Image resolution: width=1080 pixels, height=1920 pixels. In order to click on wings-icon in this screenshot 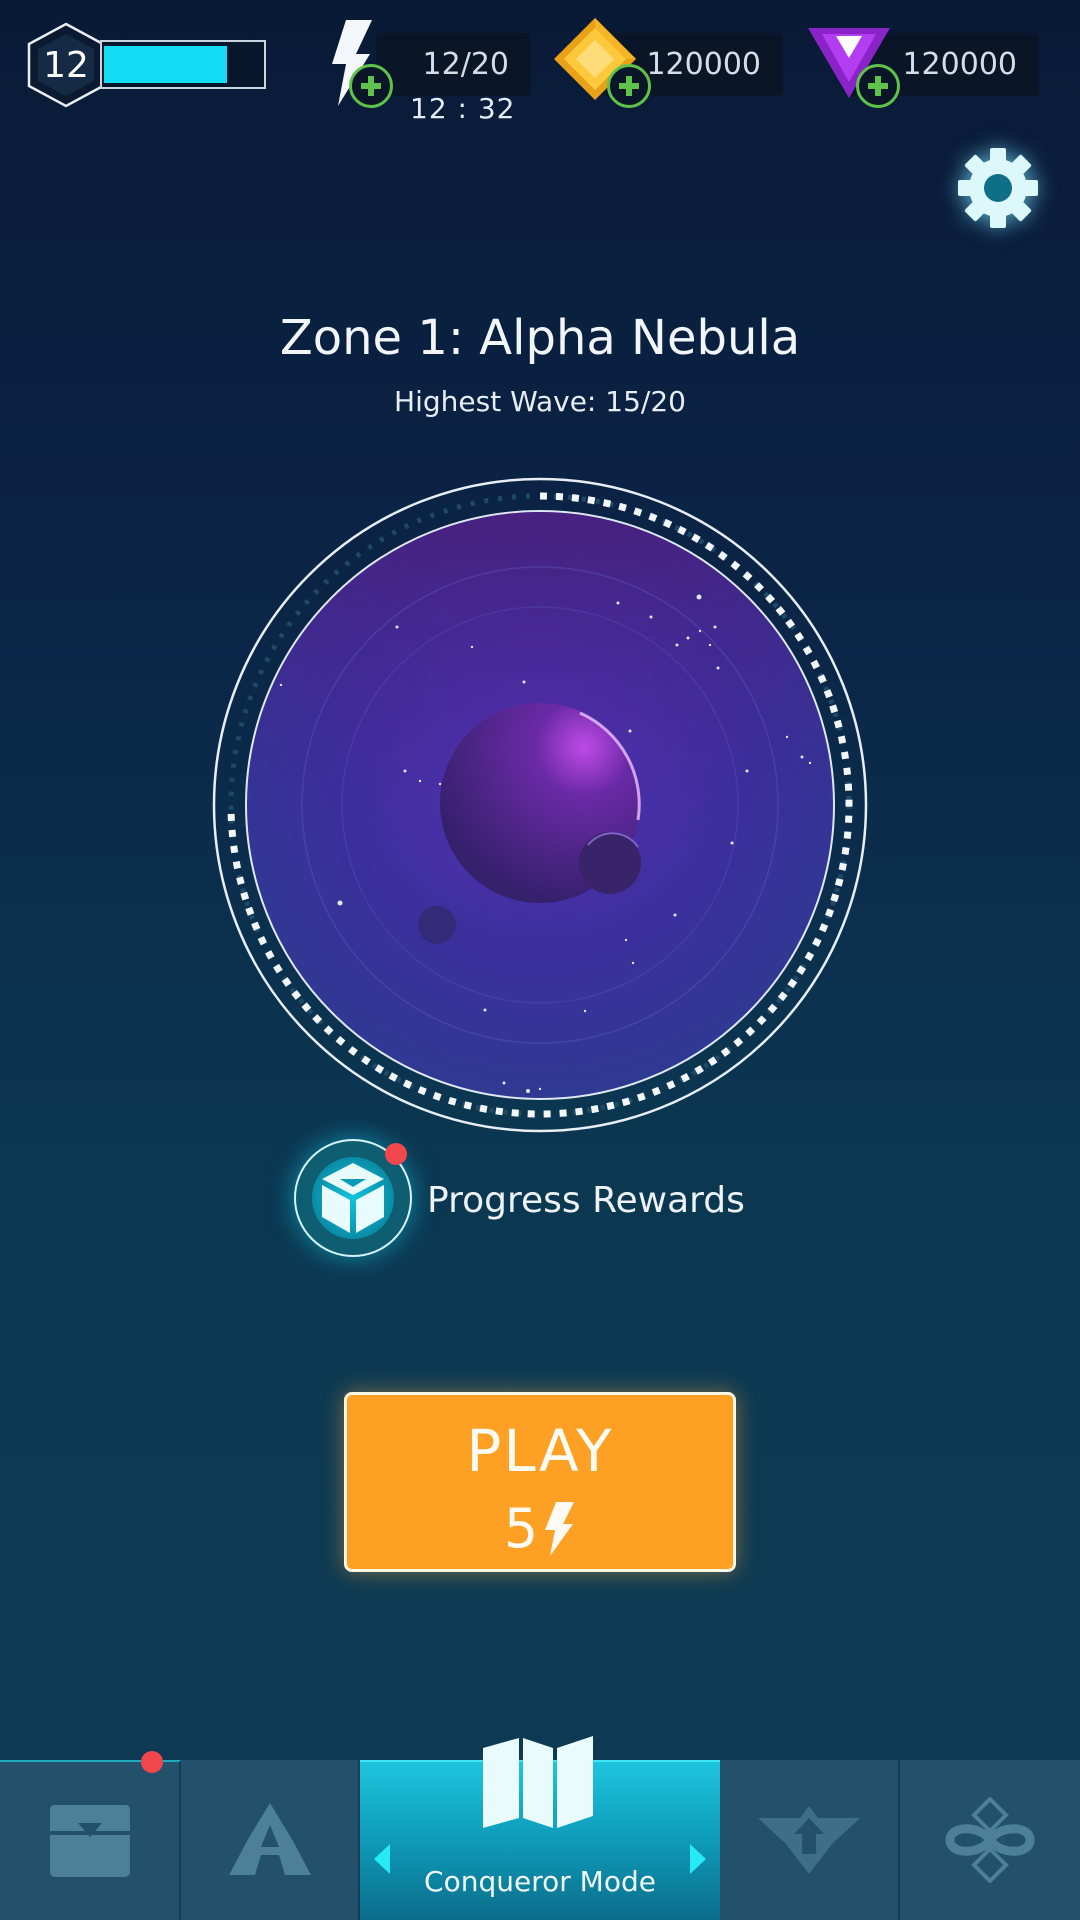, I will do `click(809, 1840)`.